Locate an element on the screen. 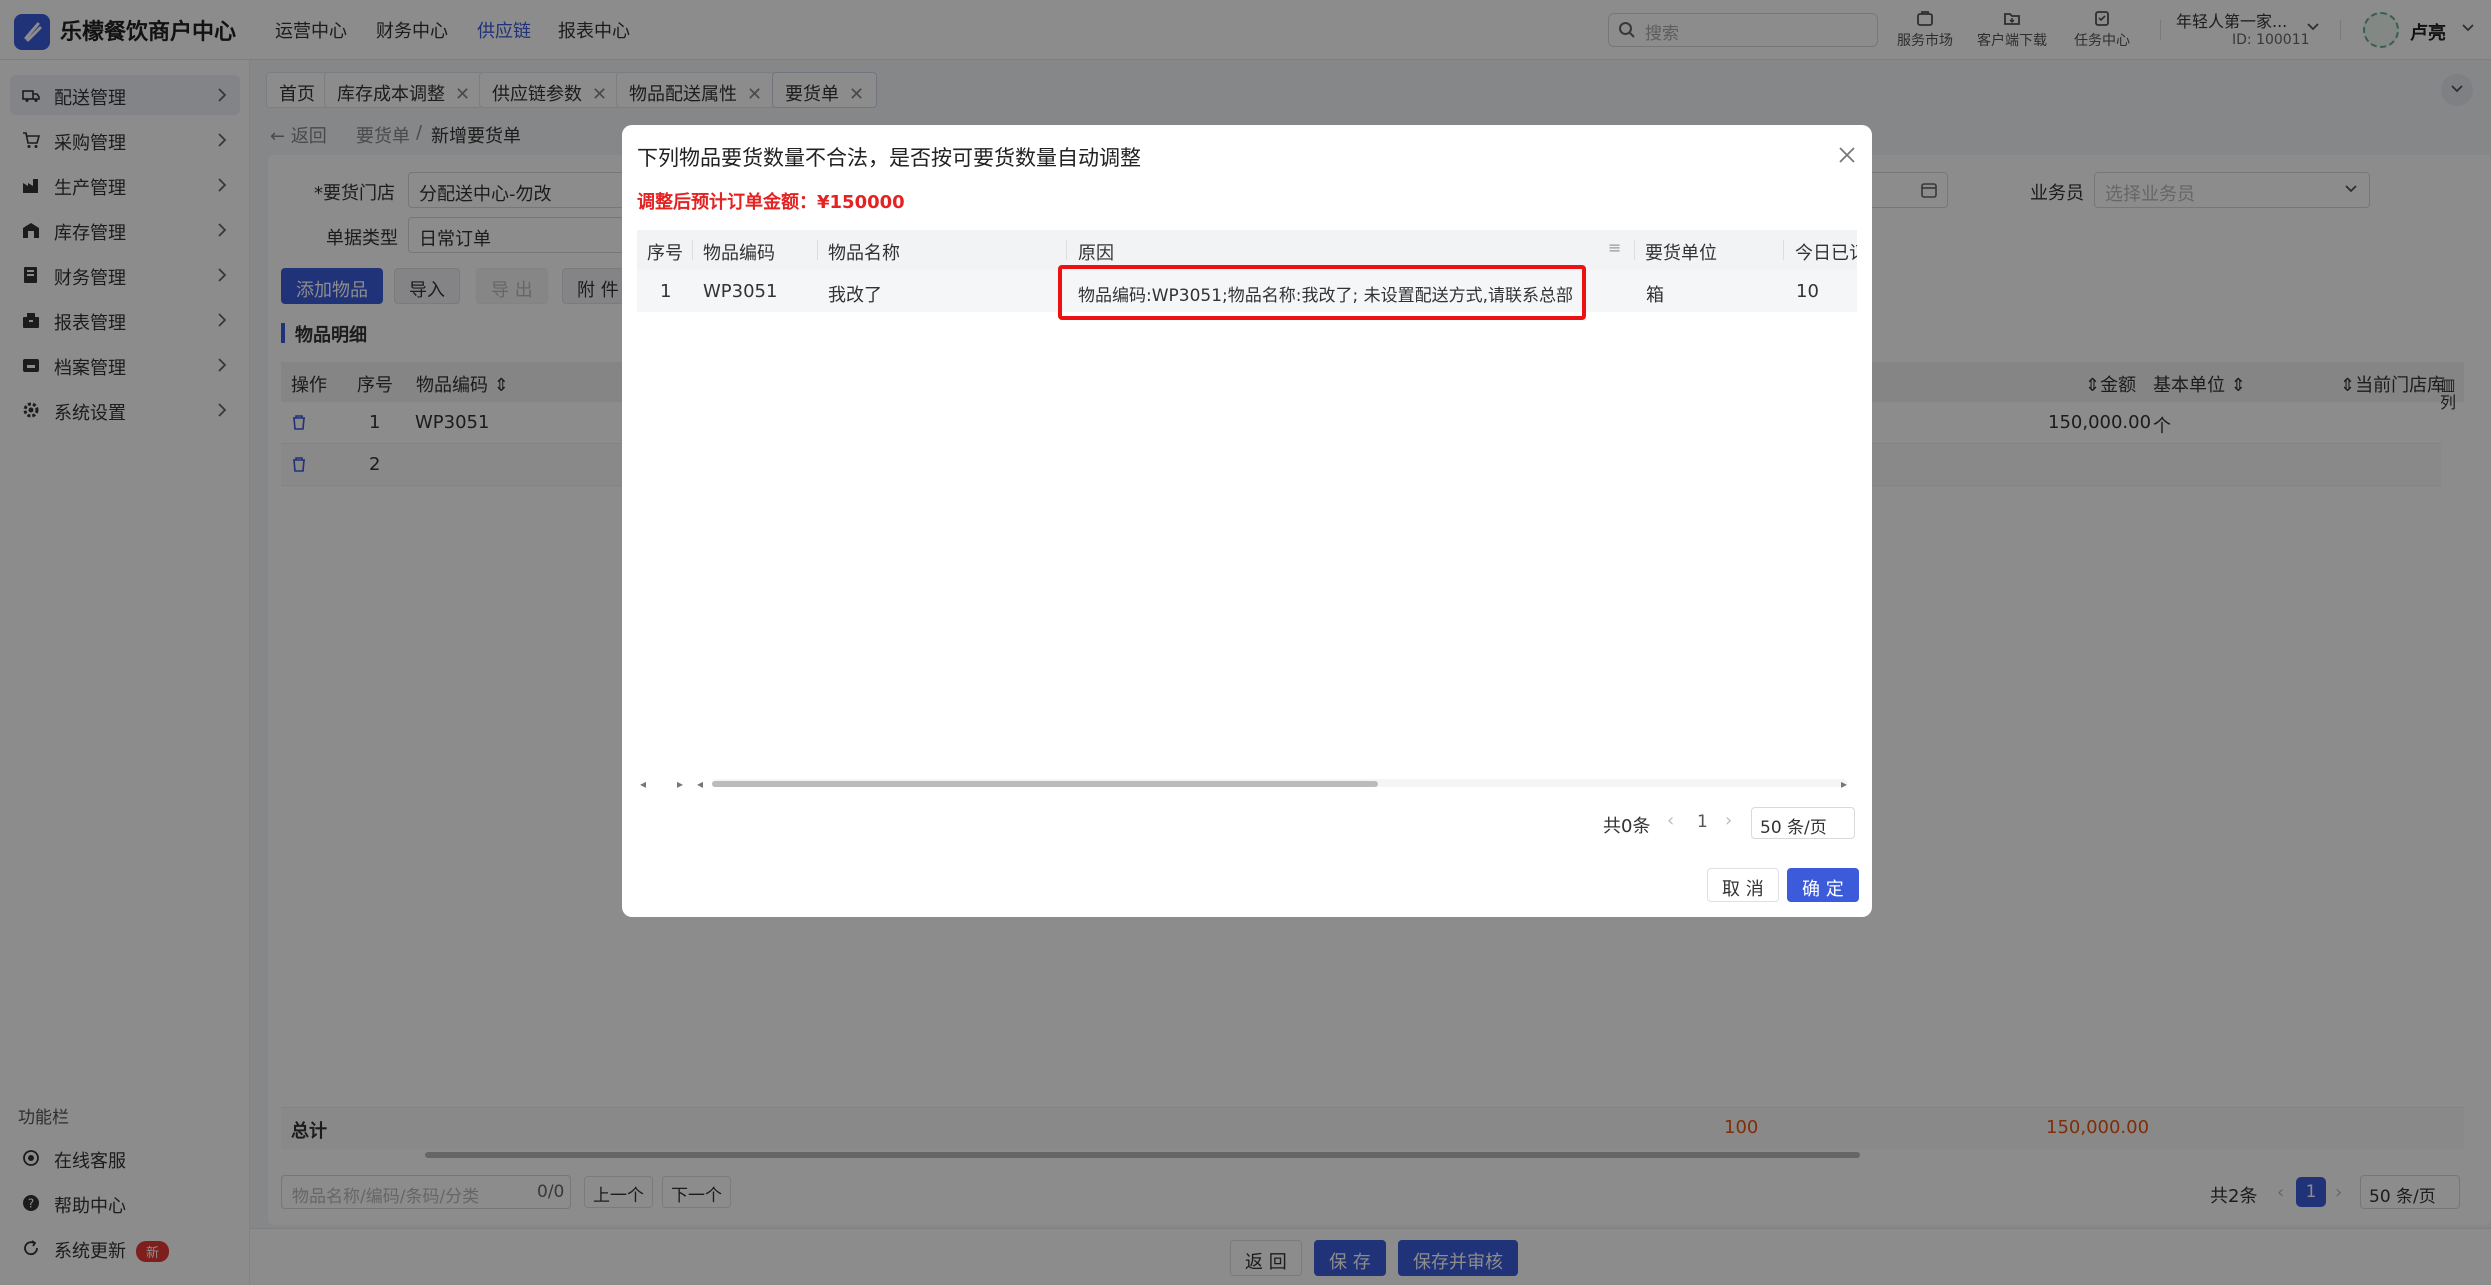 The height and width of the screenshot is (1285, 2491). mcol-code: 物品编码 is located at coordinates (739, 253).